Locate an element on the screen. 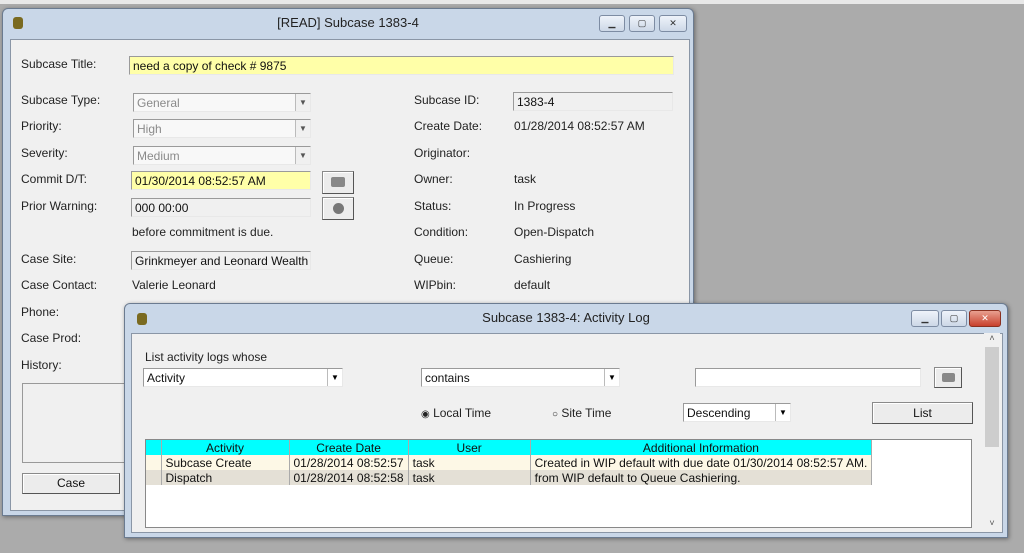 This screenshot has height=553, width=1024. create-date-value: 01/28/2014 08:52:57 AM is located at coordinates (579, 126).